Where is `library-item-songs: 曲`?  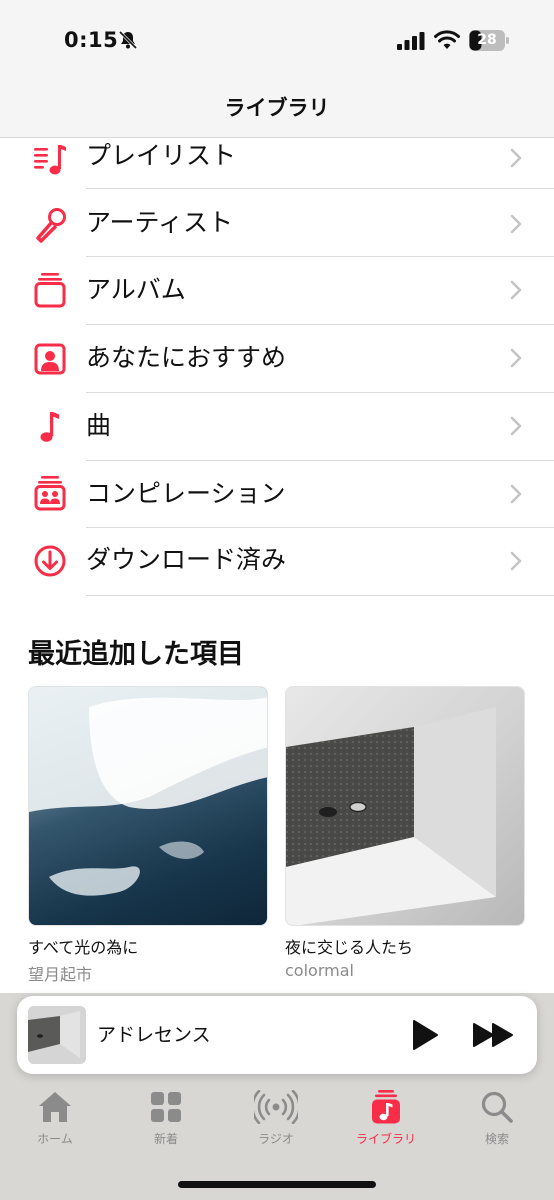
library-item-songs: 曲 is located at coordinates (277, 426).